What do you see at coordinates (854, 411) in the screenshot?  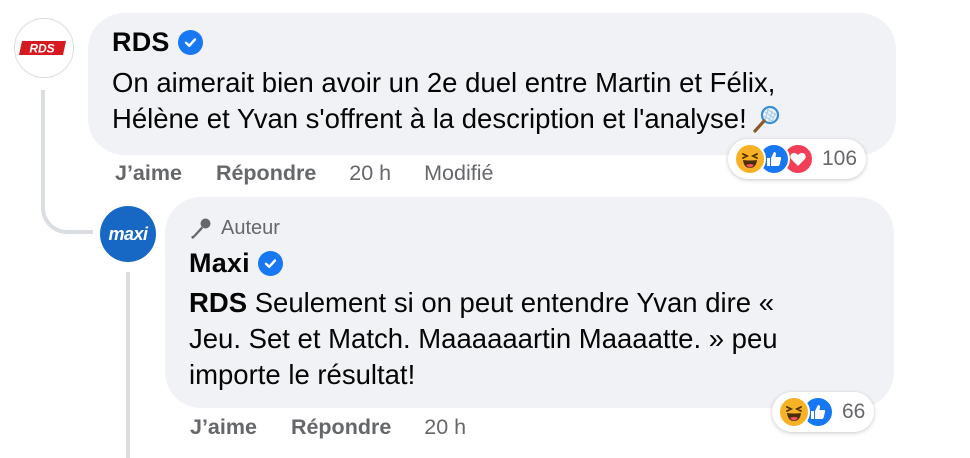 I see `reply-reaction-count: 66` at bounding box center [854, 411].